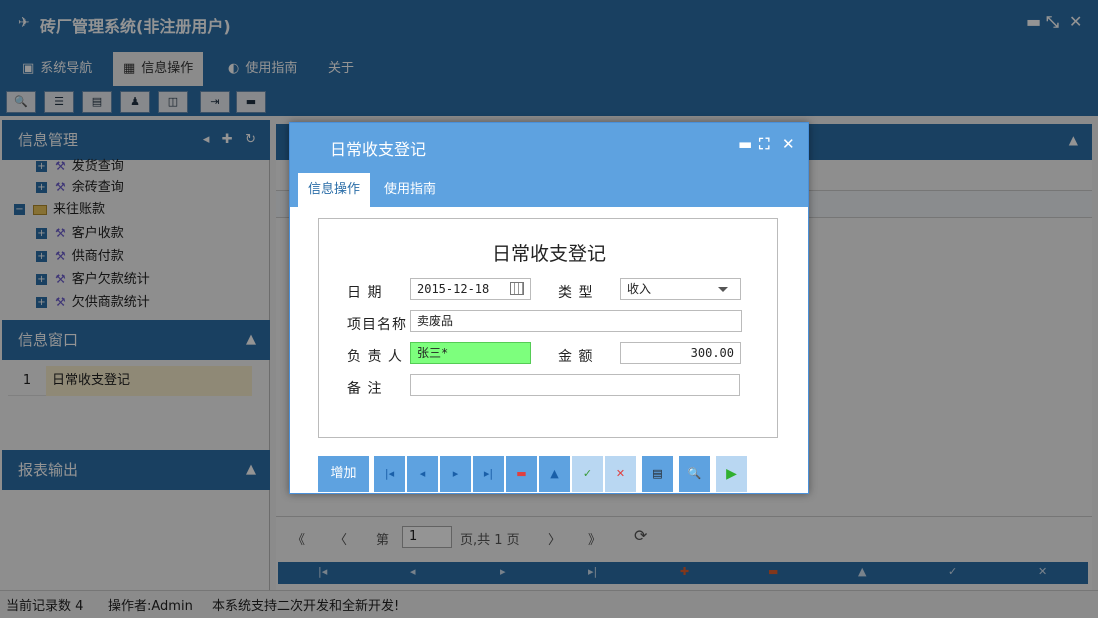  I want to click on save-button: ✓, so click(588, 474).